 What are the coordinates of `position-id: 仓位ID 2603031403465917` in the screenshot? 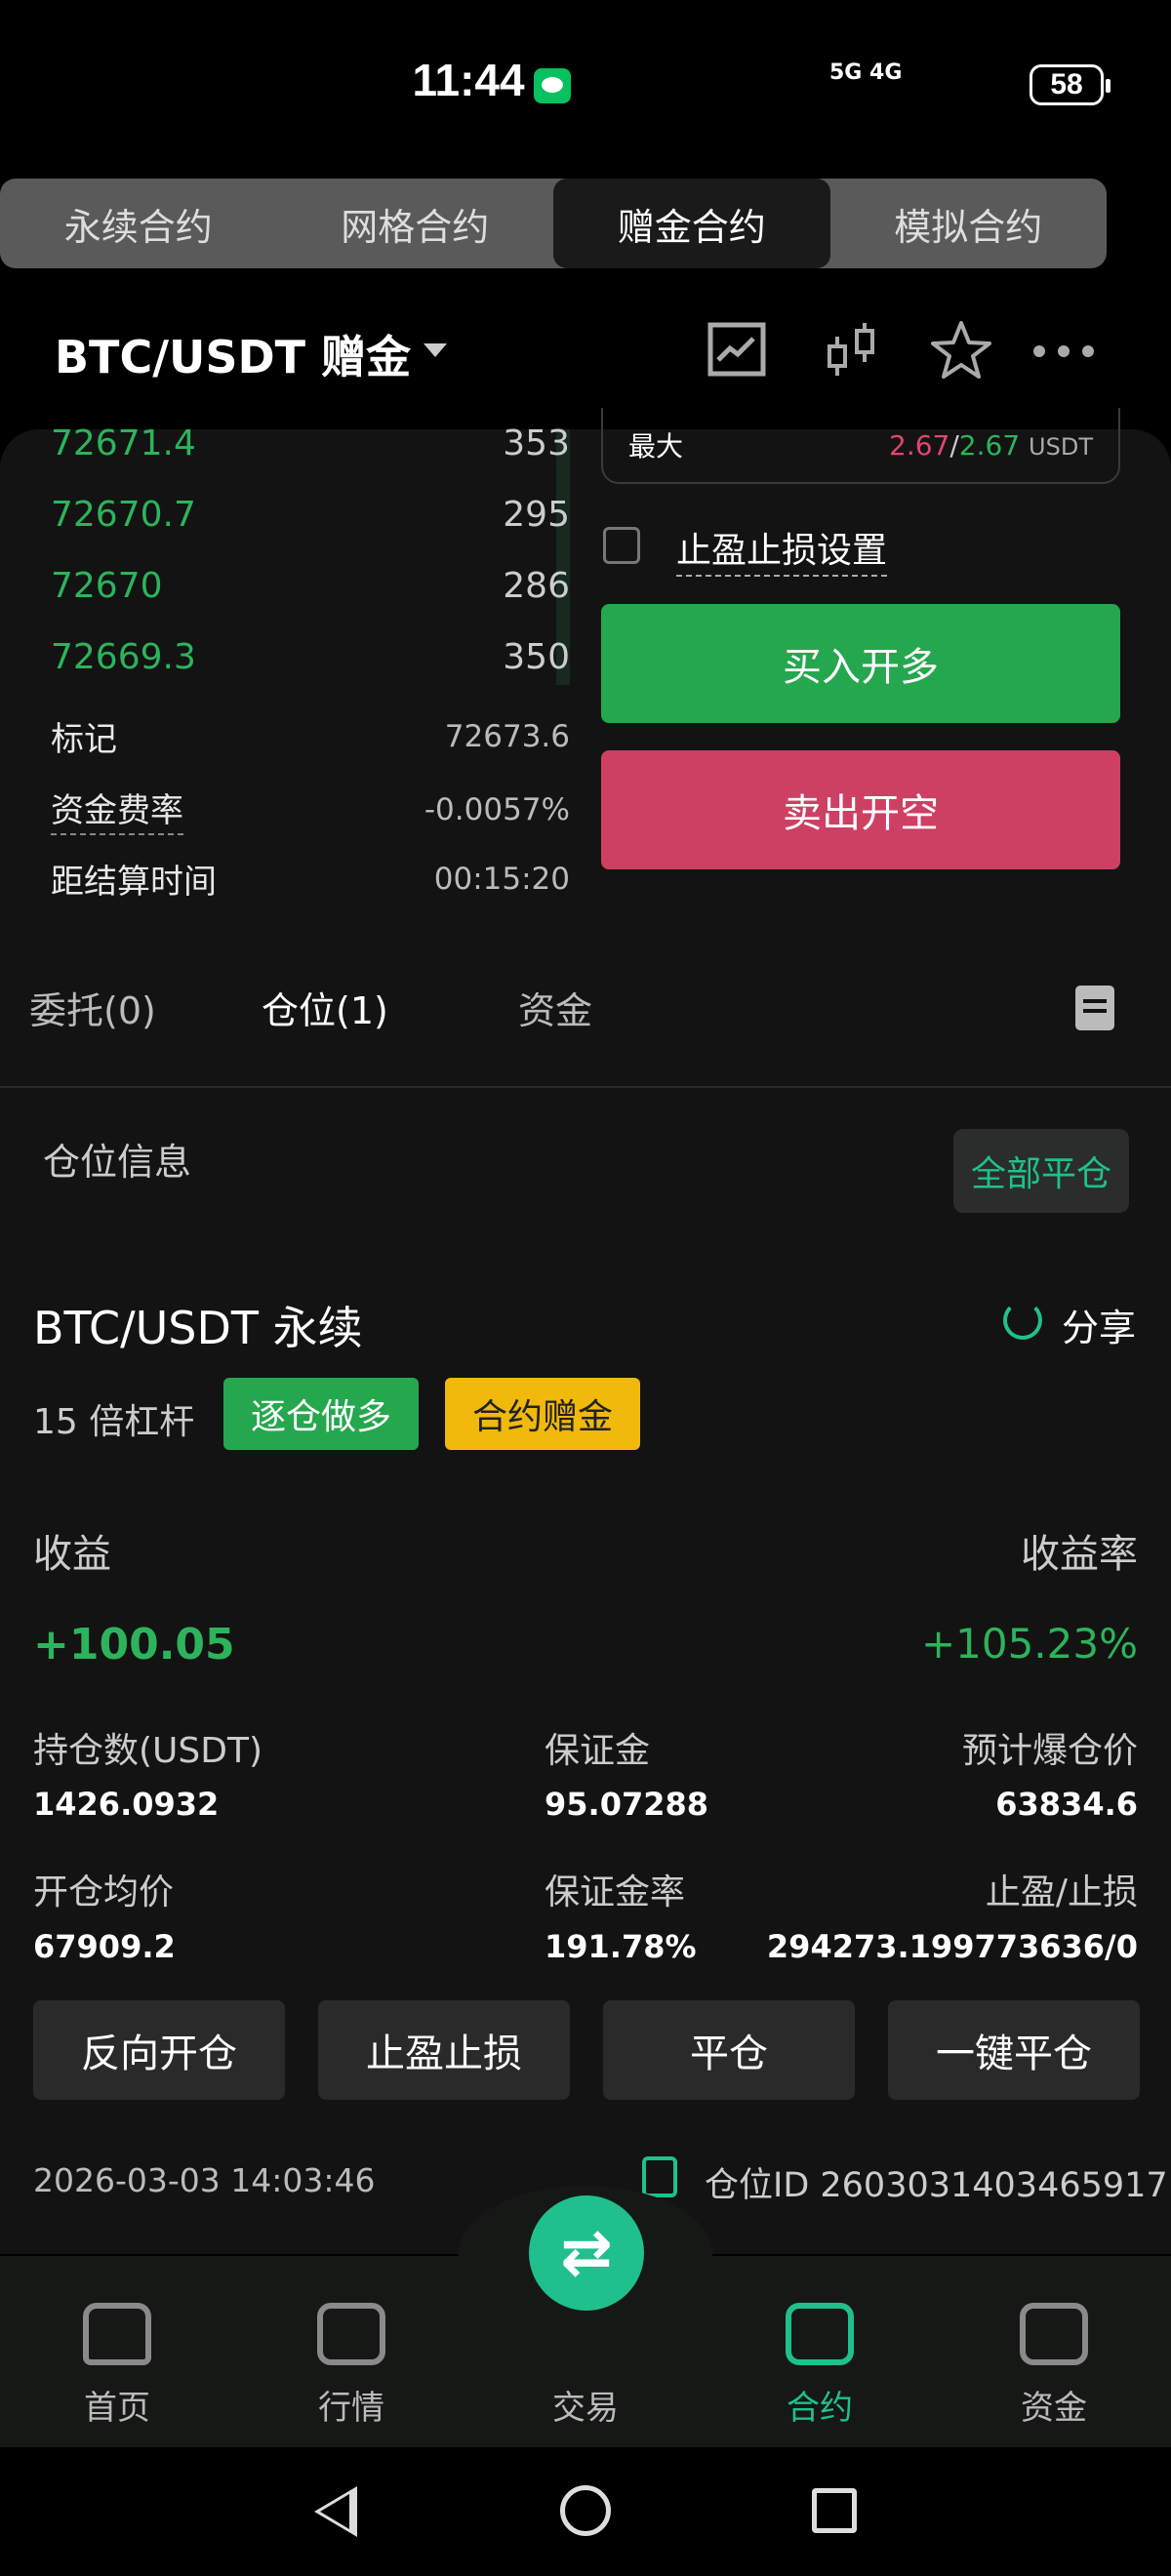 It's located at (936, 2182).